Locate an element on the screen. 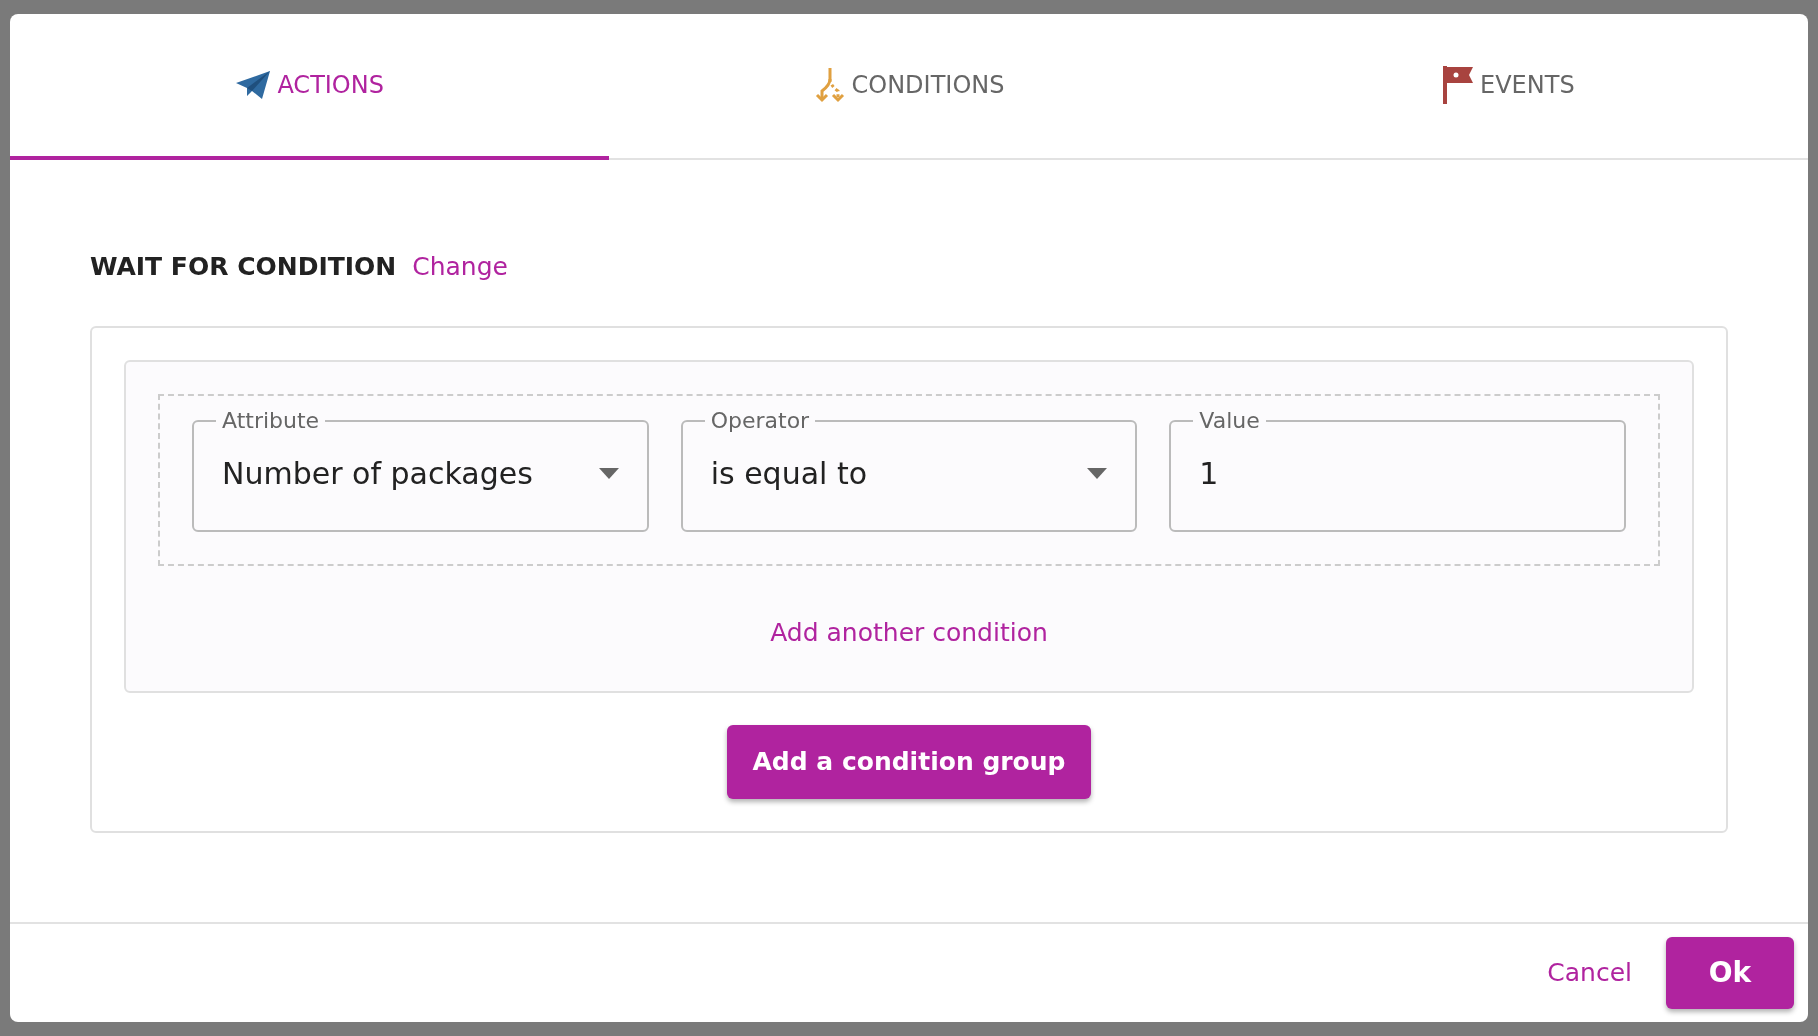  paper-plane-icon is located at coordinates (253, 85).